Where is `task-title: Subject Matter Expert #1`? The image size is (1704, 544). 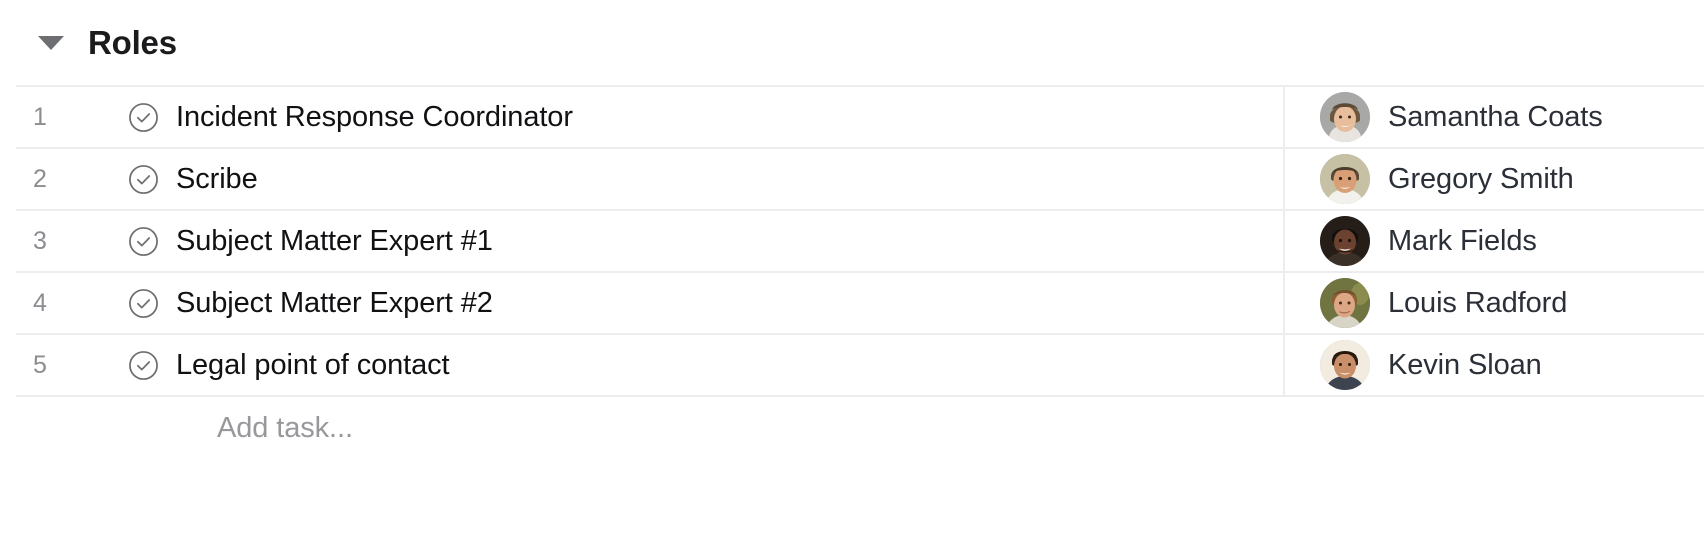 task-title: Subject Matter Expert #1 is located at coordinates (730, 241).